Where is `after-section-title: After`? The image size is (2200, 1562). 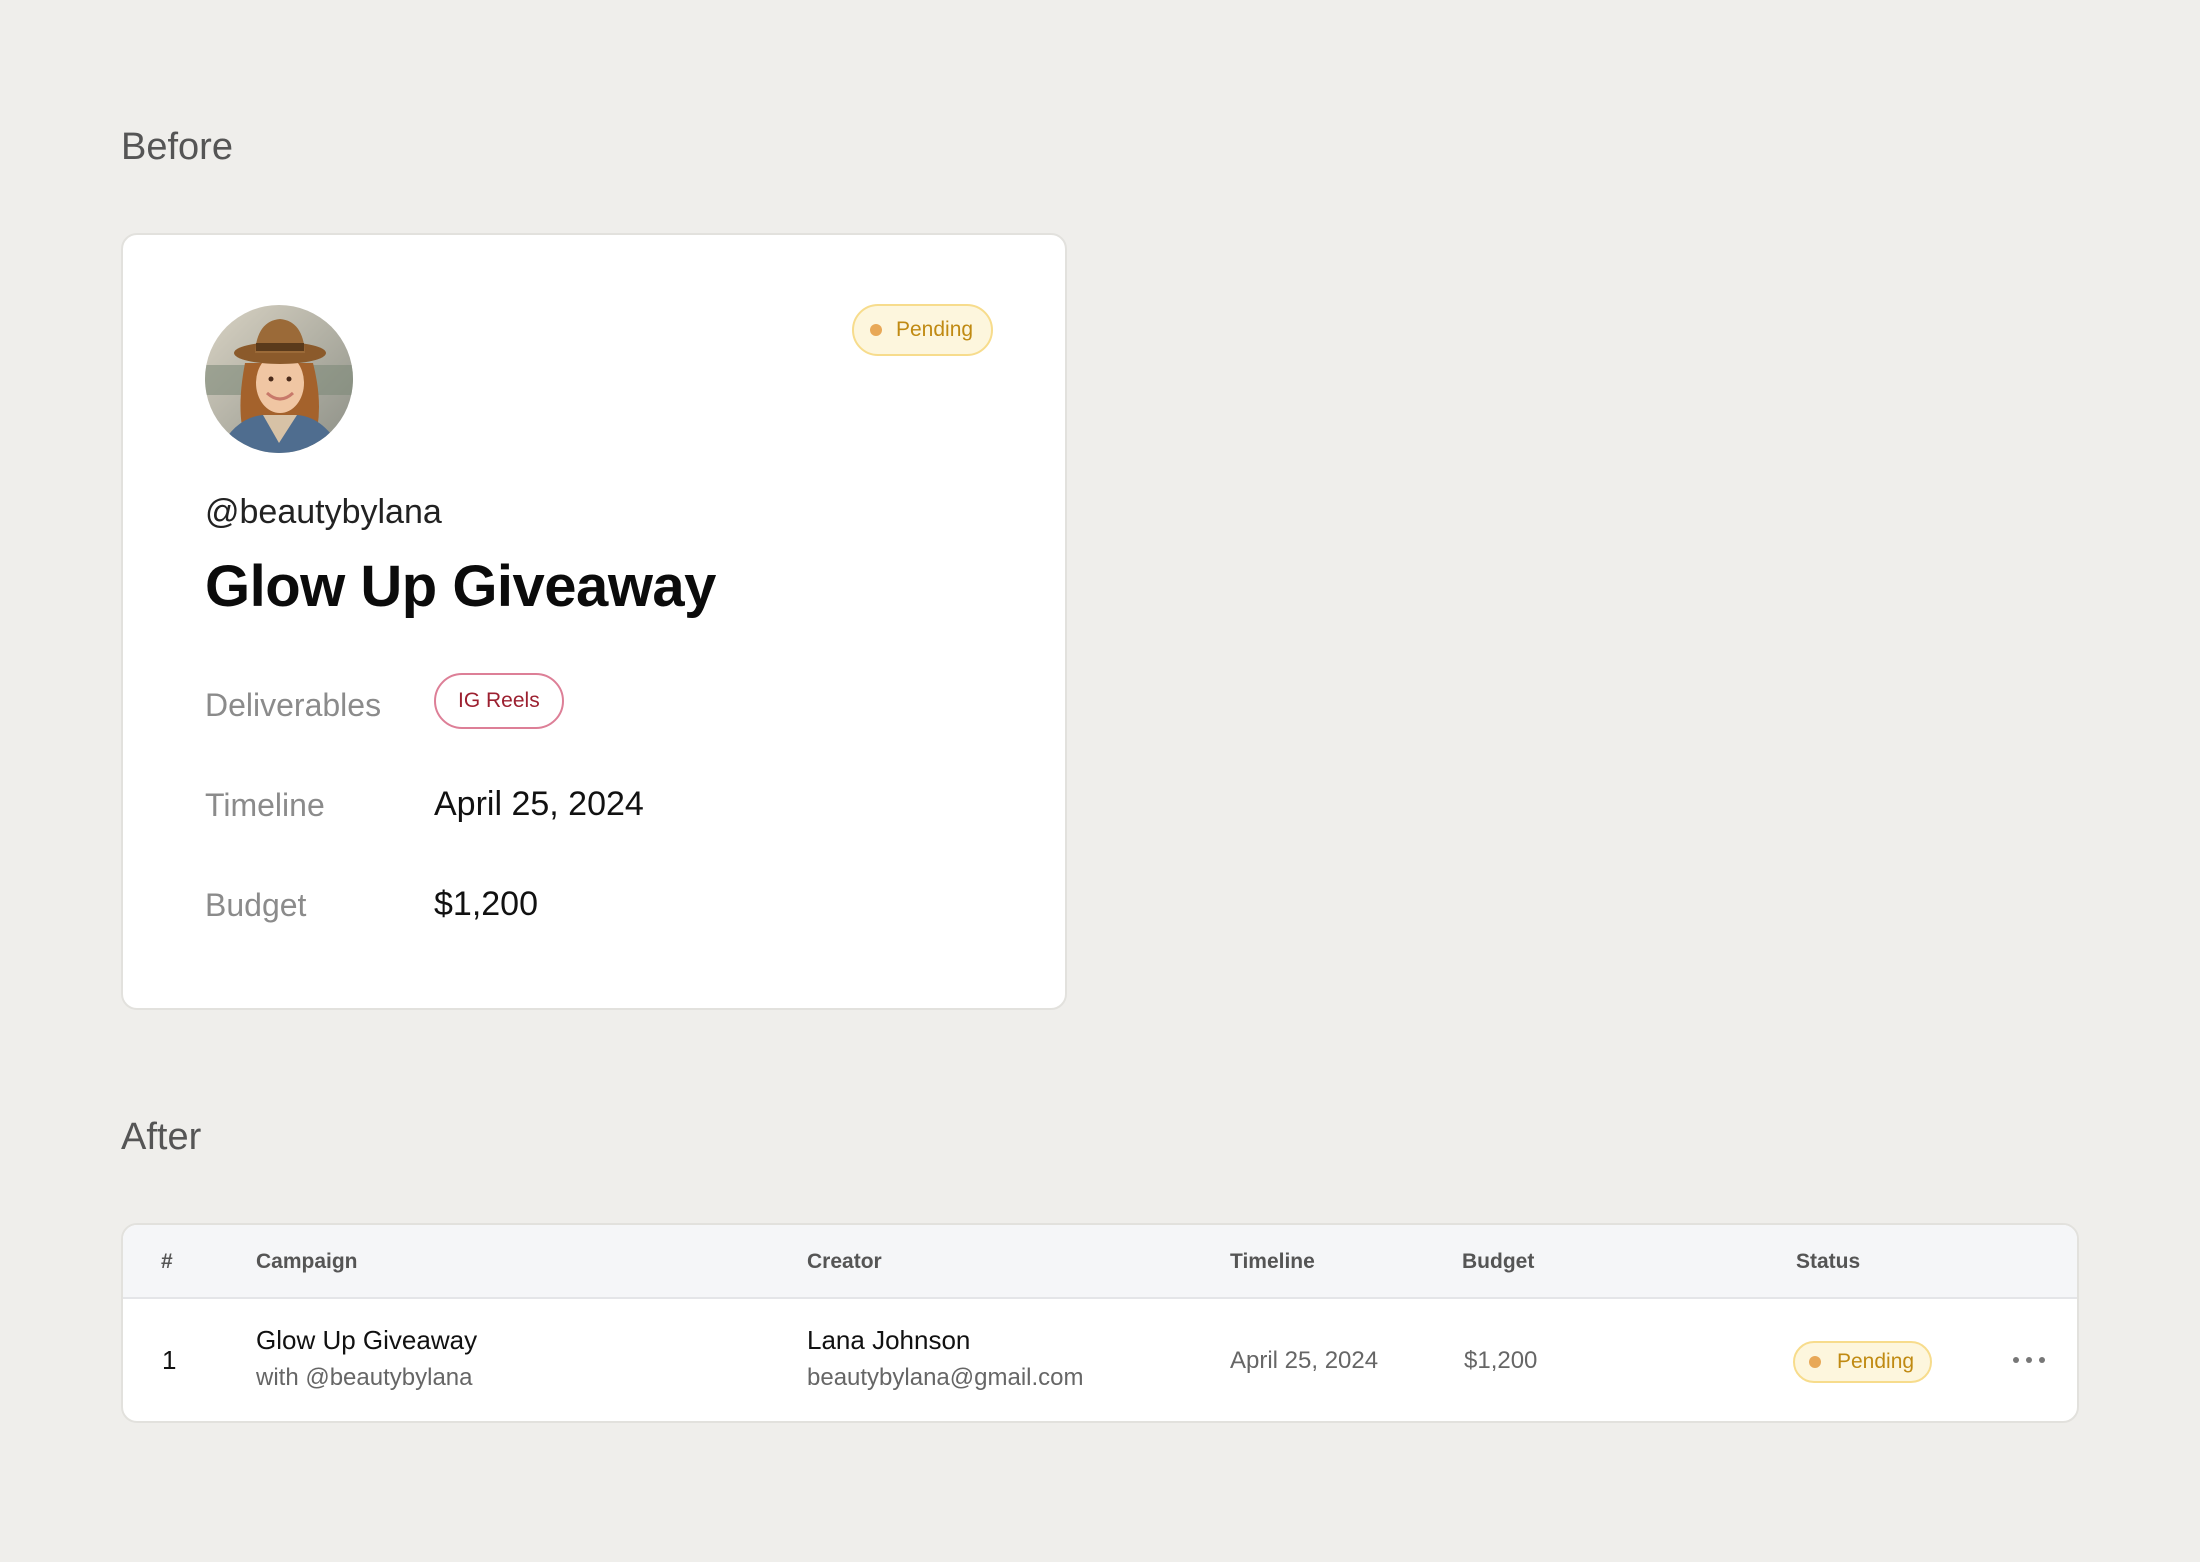 after-section-title: After is located at coordinates (161, 1137).